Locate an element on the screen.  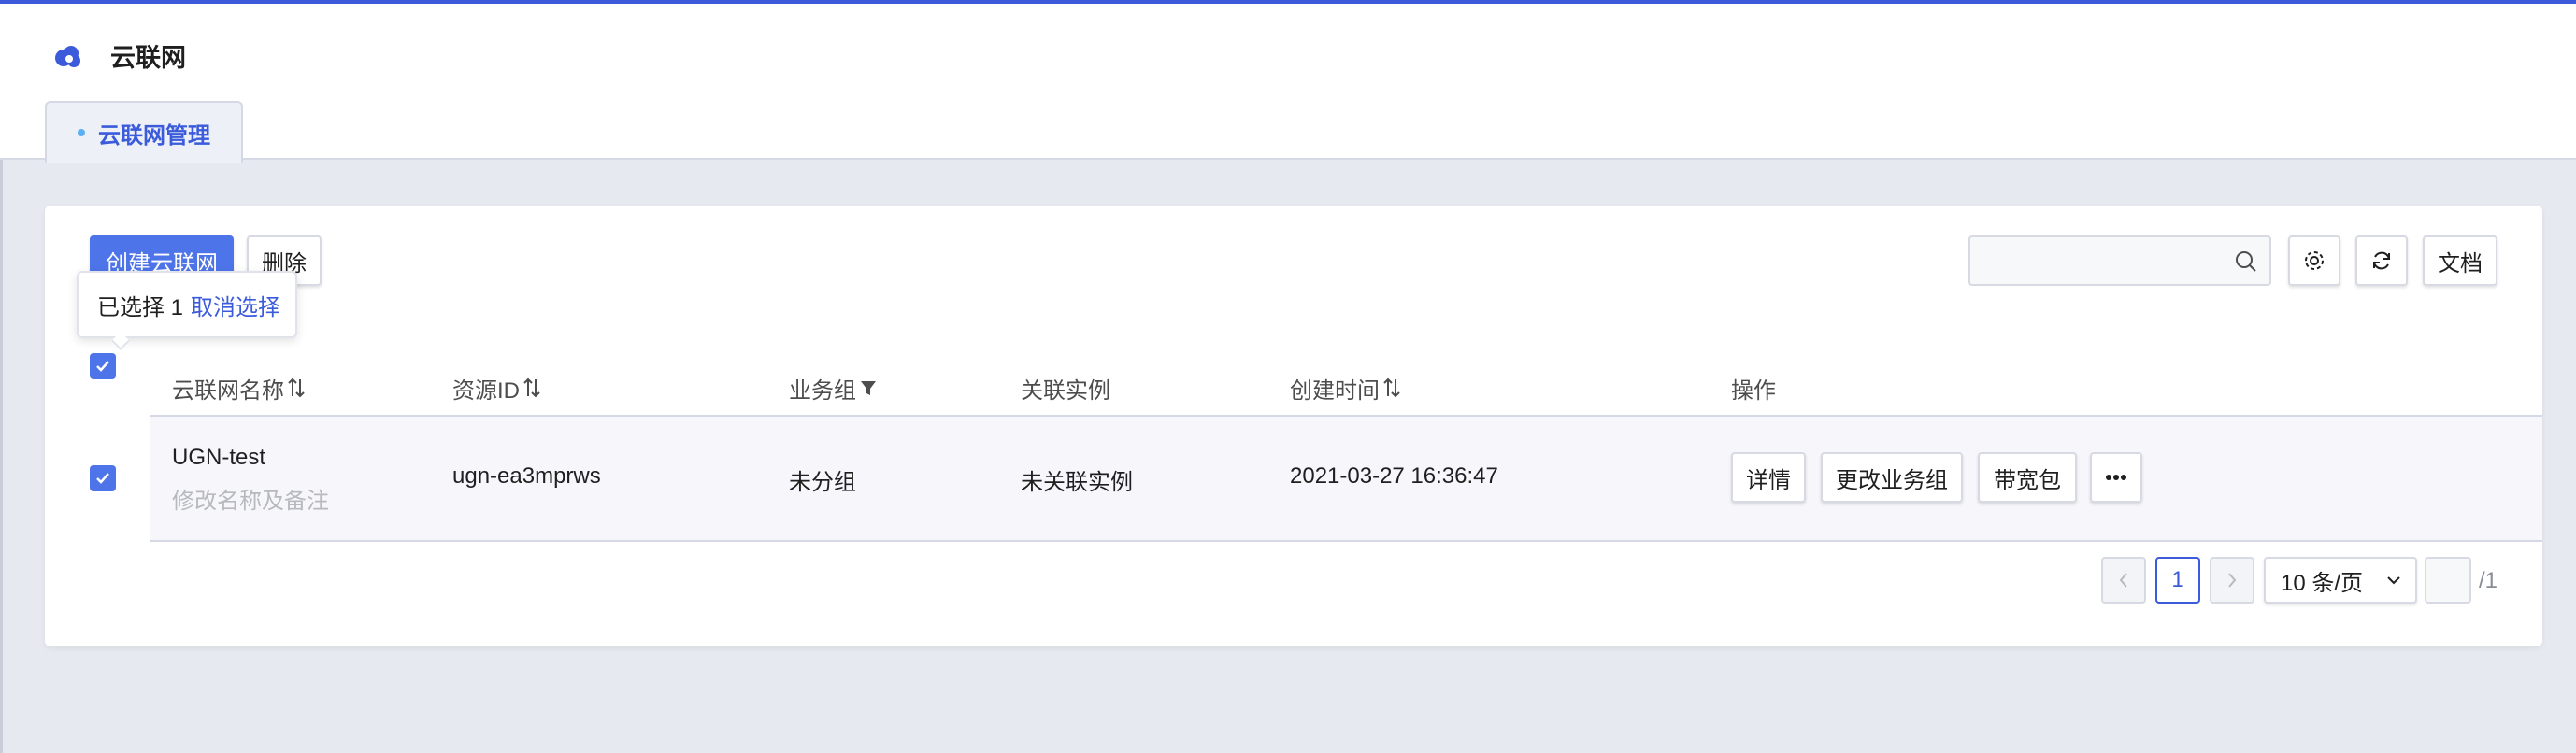
prev-page-button is located at coordinates (2123, 580).